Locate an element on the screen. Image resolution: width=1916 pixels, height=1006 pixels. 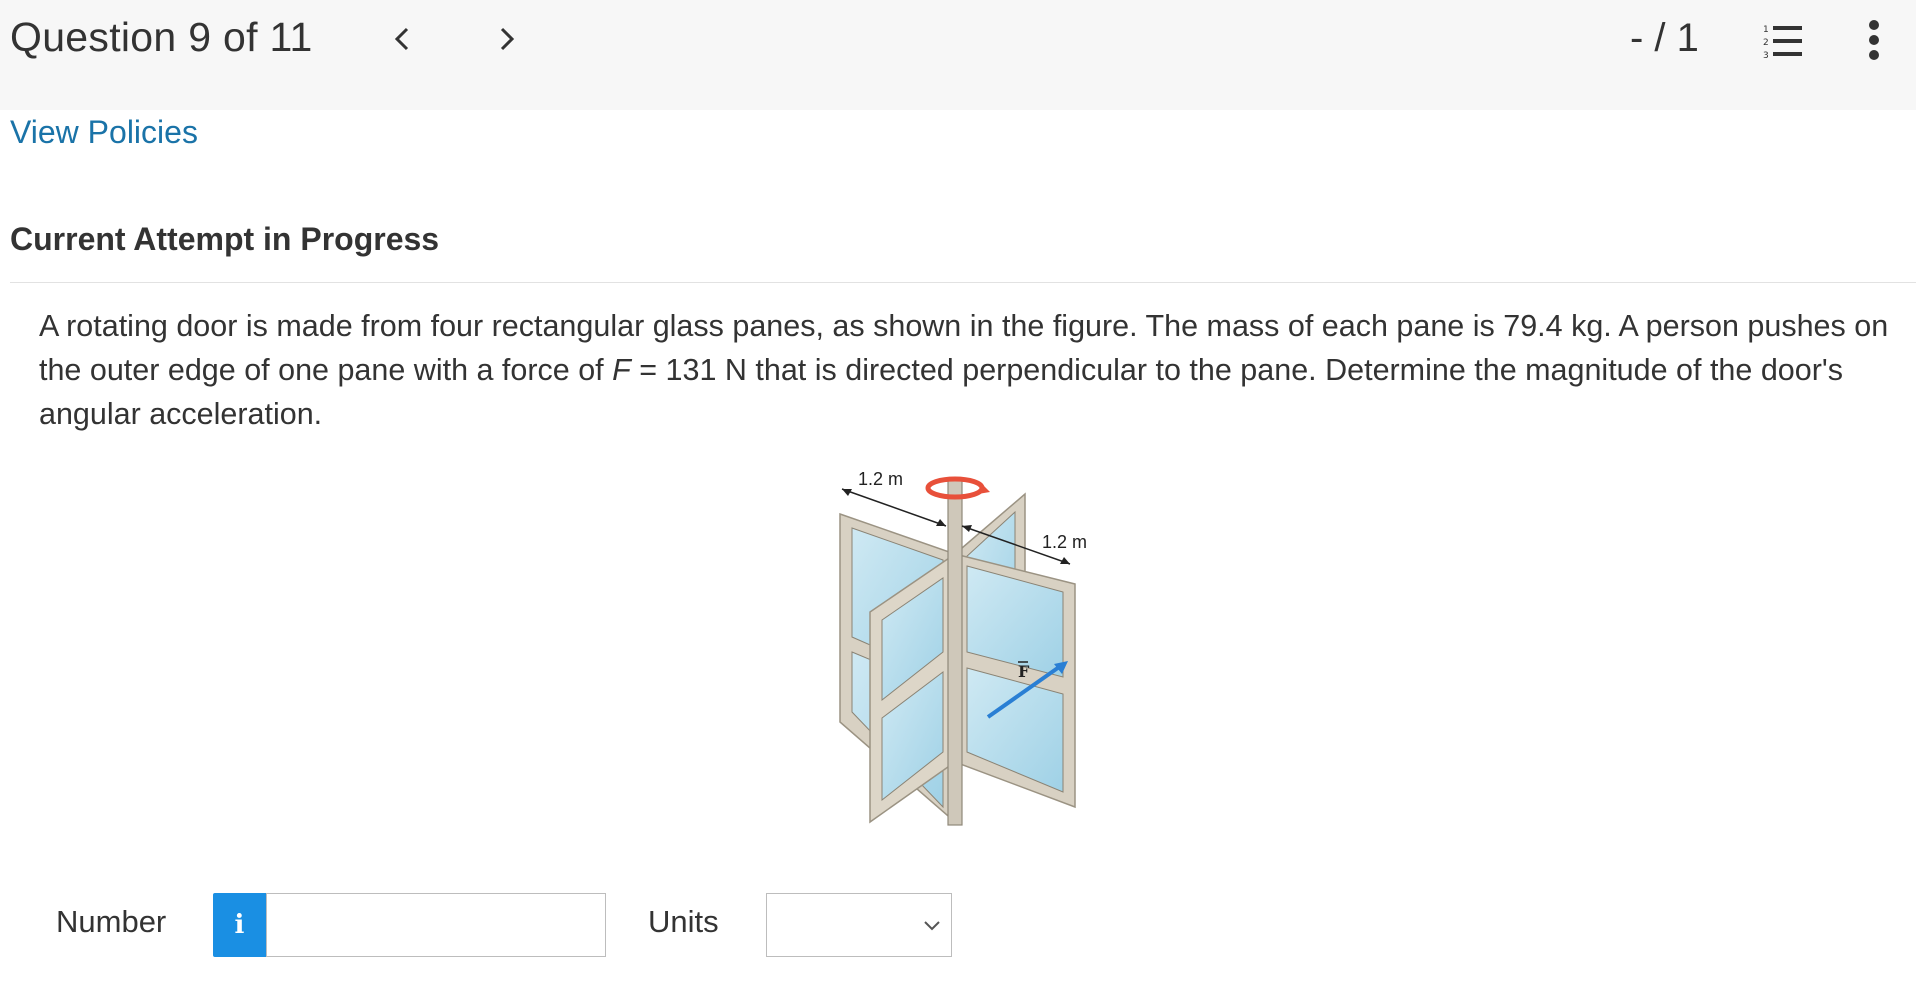
svg-text: 3 is located at coordinates (1766, 56).